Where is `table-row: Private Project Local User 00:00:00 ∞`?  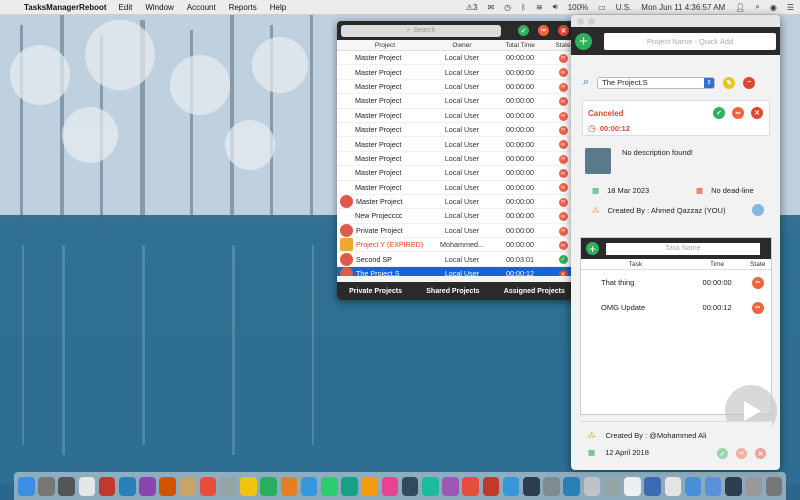
table-row: Private Project Local User 00:00:00 ∞ is located at coordinates (457, 231).